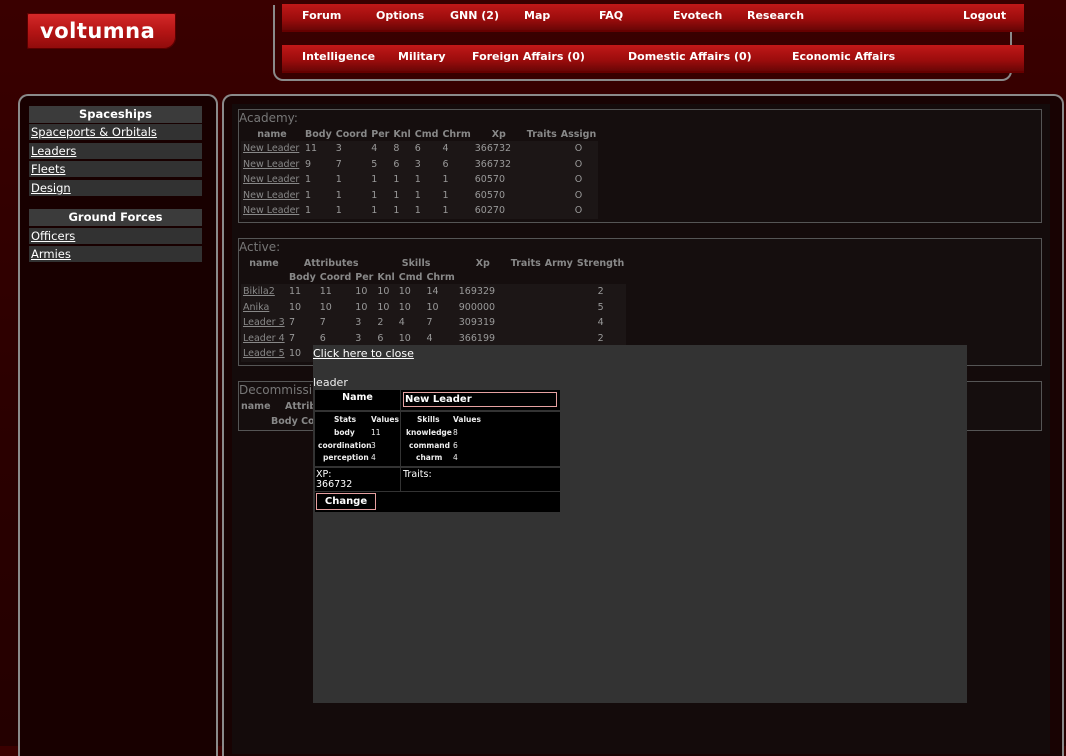  Describe the element at coordinates (400, 15) in the screenshot. I see `nav-options: Options` at that location.